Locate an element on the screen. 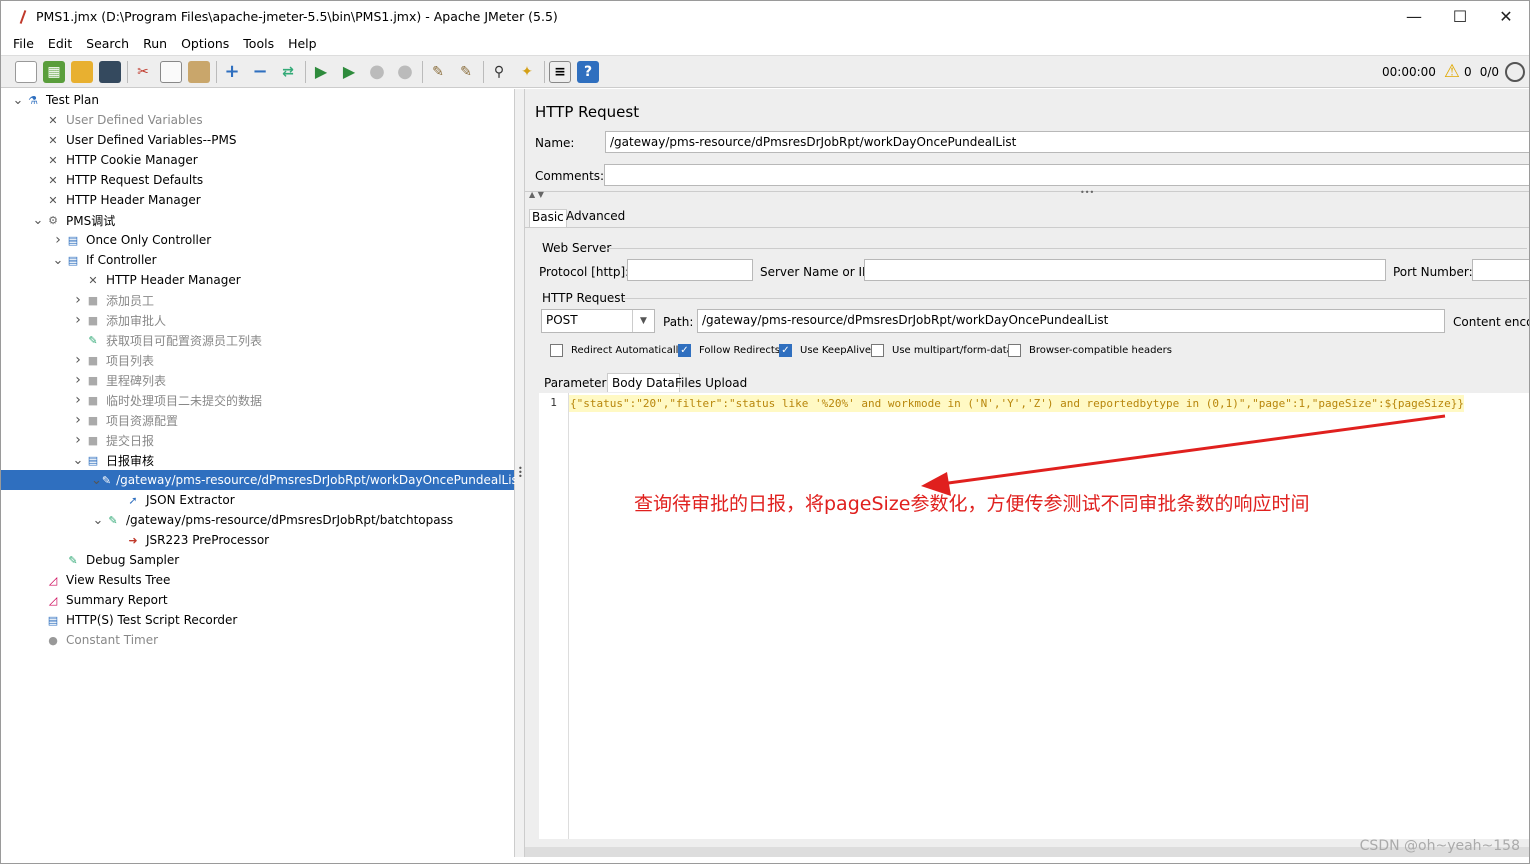  tab-files-upload: Files Upload is located at coordinates (711, 383).